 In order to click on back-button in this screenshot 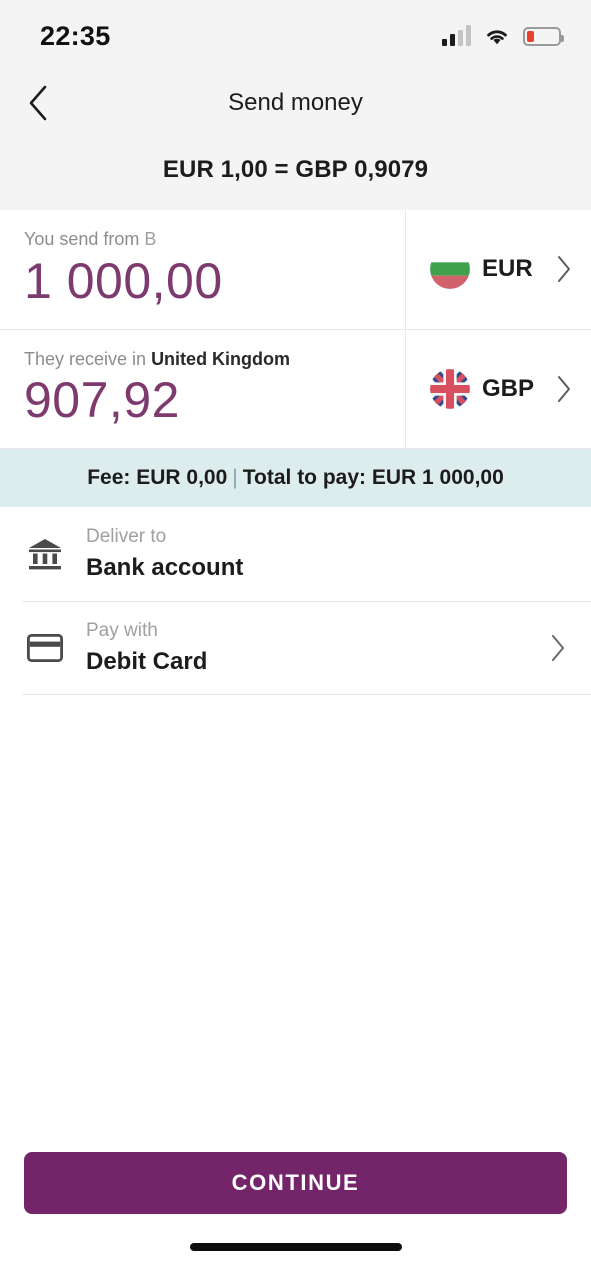, I will do `click(38, 103)`.